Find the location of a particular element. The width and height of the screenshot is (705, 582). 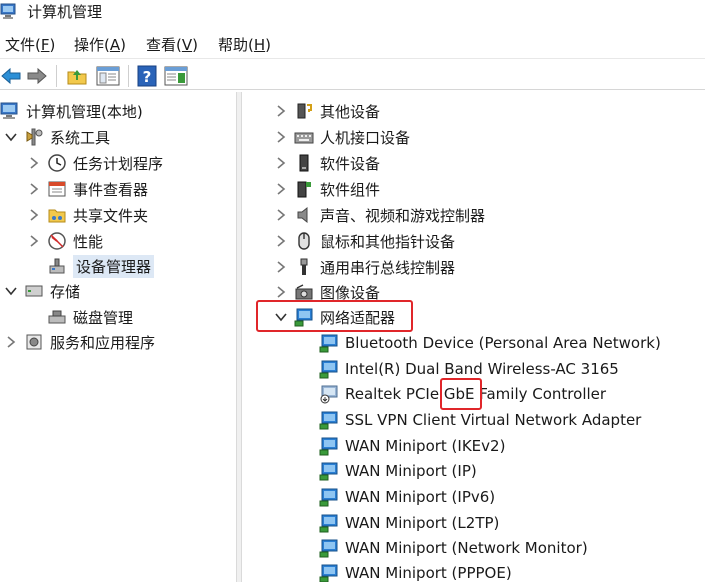

tree-label: 系统工具 is located at coordinates (80, 137).